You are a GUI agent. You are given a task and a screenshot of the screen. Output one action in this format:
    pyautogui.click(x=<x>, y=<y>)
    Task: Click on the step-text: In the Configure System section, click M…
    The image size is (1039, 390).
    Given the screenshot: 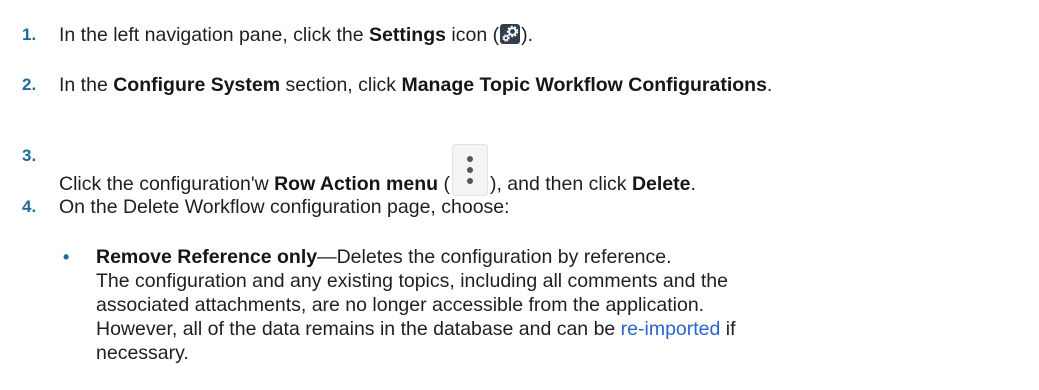 What is the action you would take?
    pyautogui.click(x=415, y=85)
    